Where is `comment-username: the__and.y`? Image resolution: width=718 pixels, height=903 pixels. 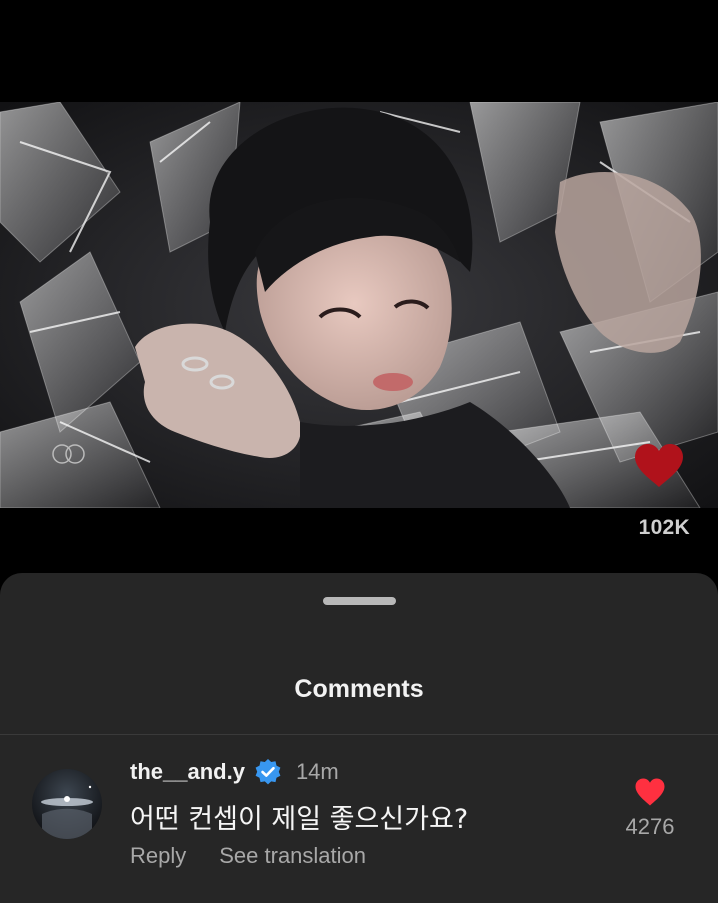
comment-username: the__and.y is located at coordinates (187, 772).